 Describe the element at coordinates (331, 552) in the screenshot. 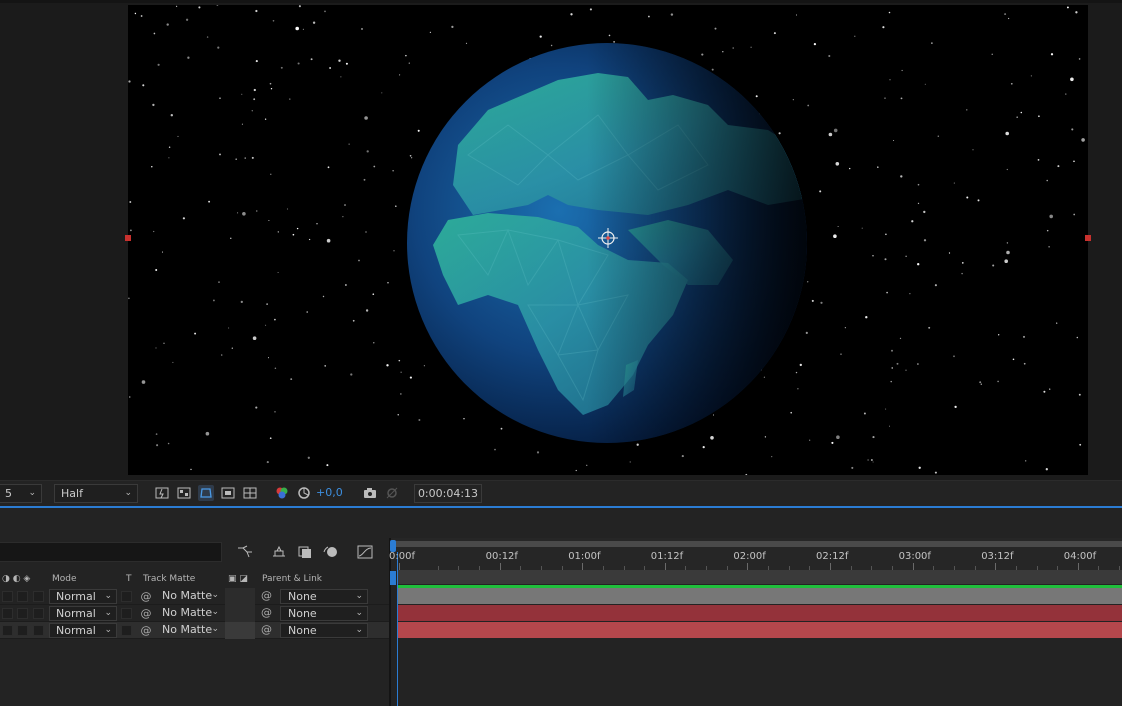

I see `motion-blur-icon` at that location.